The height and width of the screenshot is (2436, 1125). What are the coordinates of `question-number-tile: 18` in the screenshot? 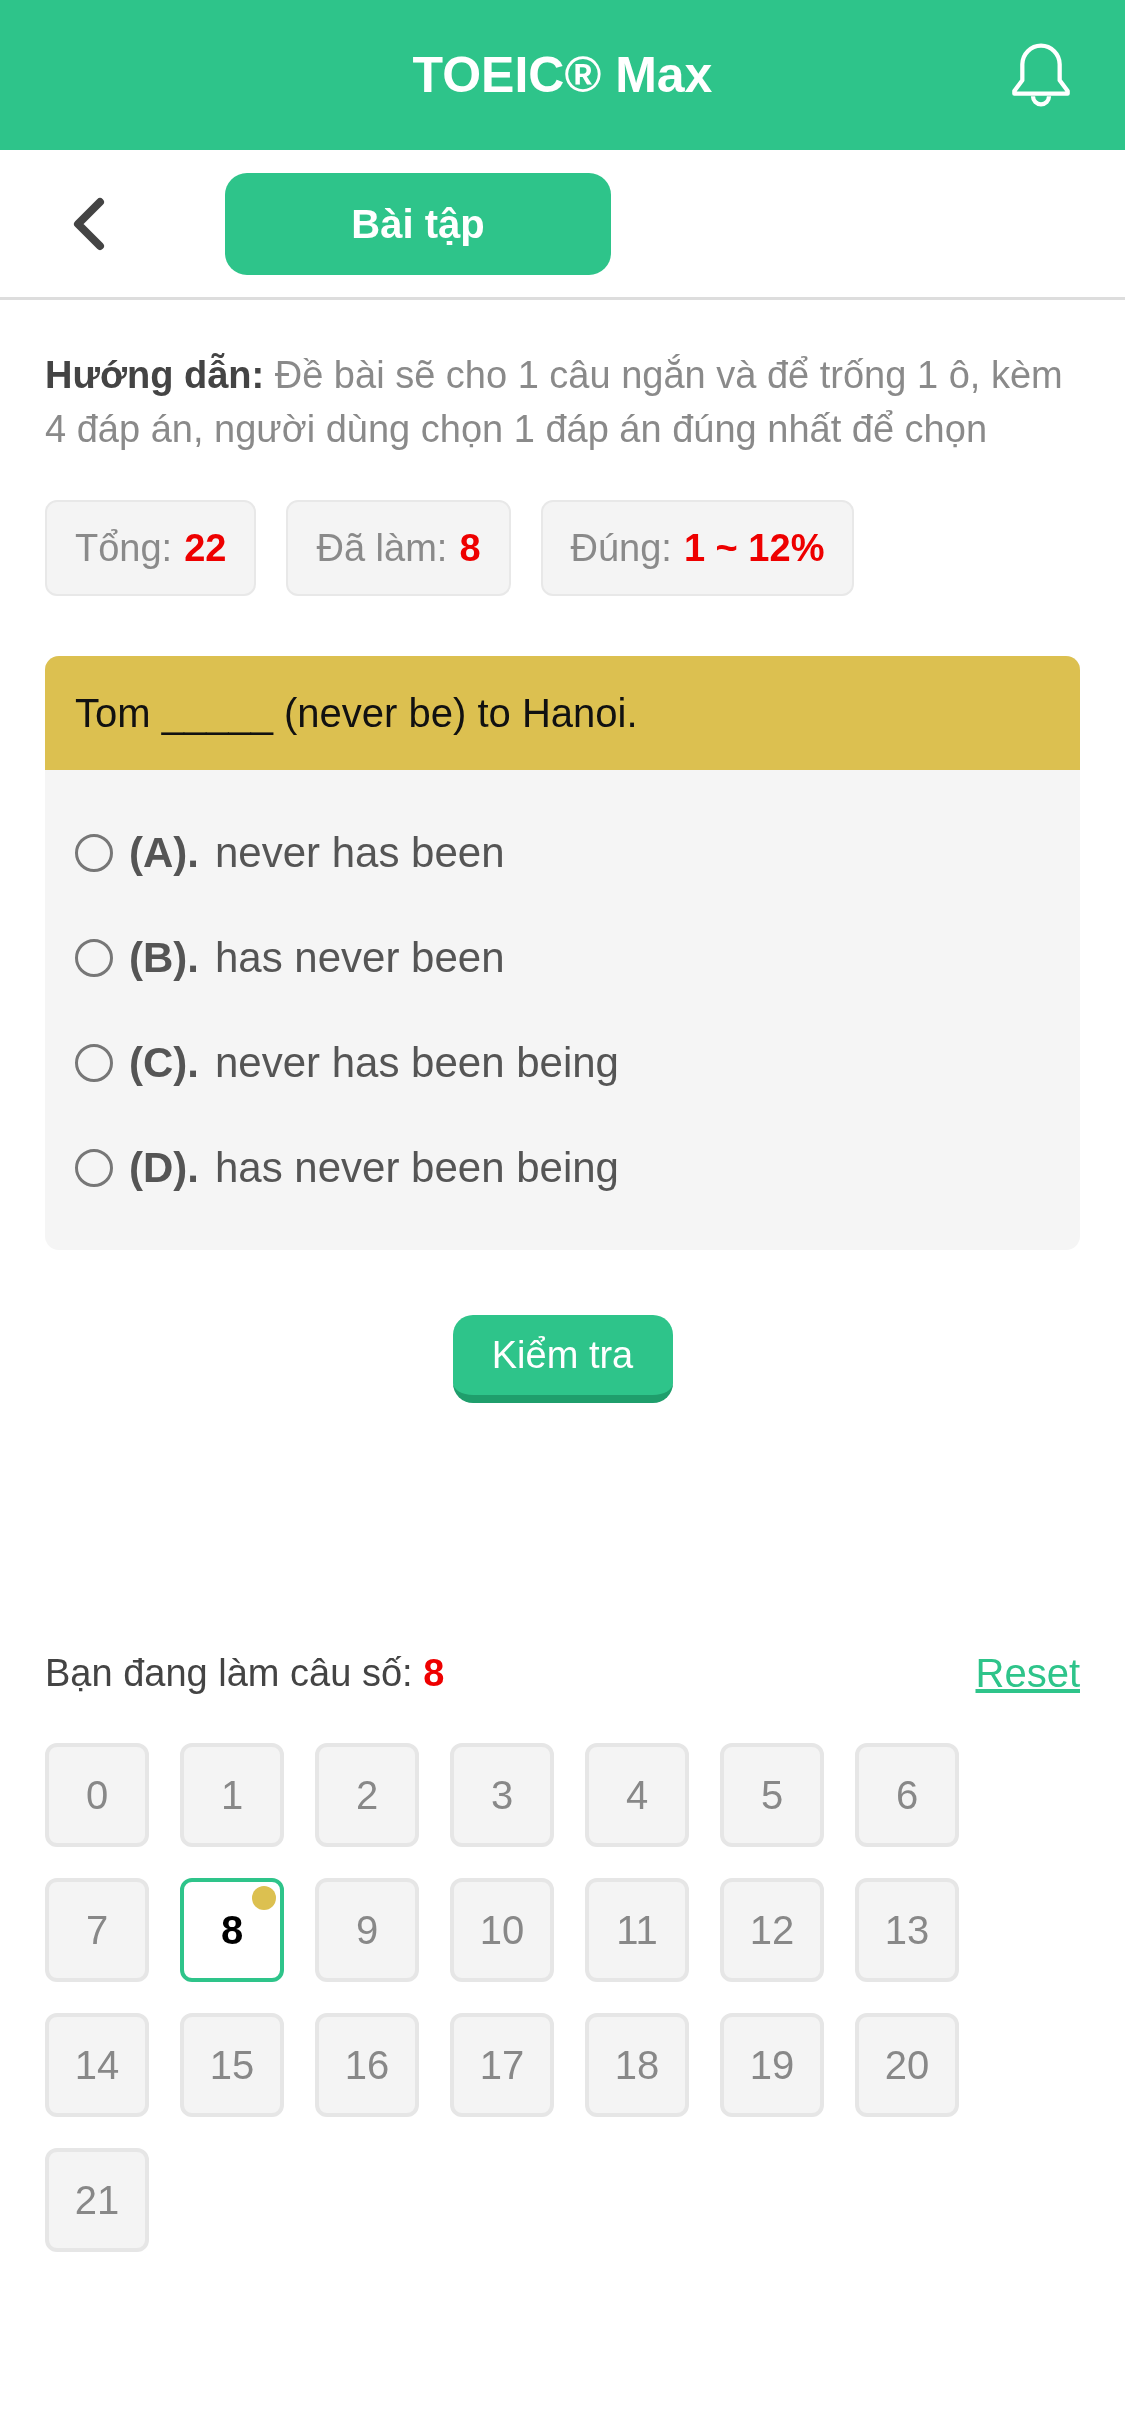 It's located at (637, 2065).